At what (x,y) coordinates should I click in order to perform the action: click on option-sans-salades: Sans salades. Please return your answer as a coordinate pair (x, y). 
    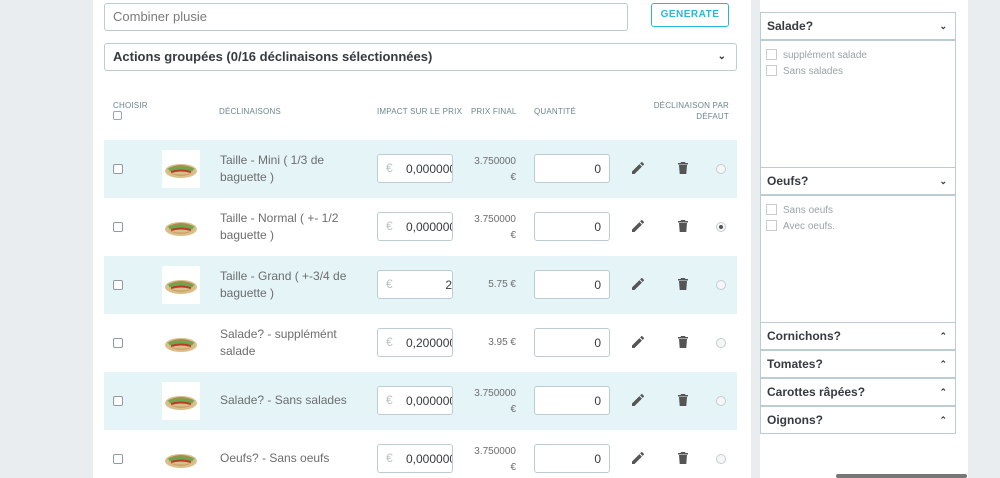
    Looking at the image, I should click on (804, 71).